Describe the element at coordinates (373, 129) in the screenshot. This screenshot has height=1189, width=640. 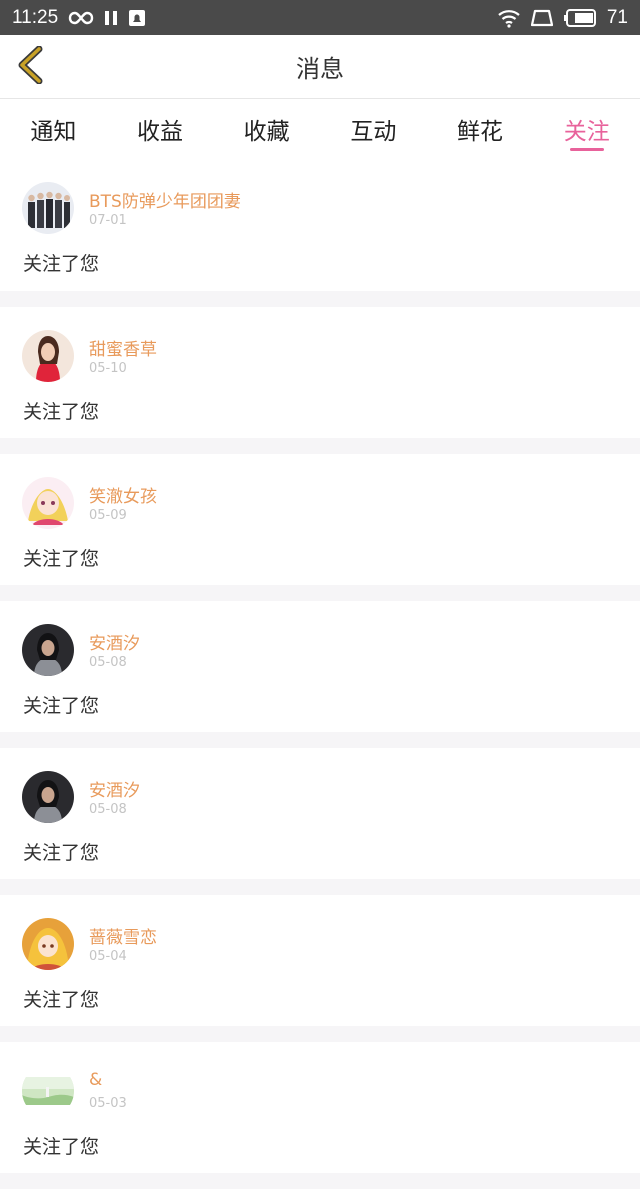
I see `tab-interaction: 互动` at that location.